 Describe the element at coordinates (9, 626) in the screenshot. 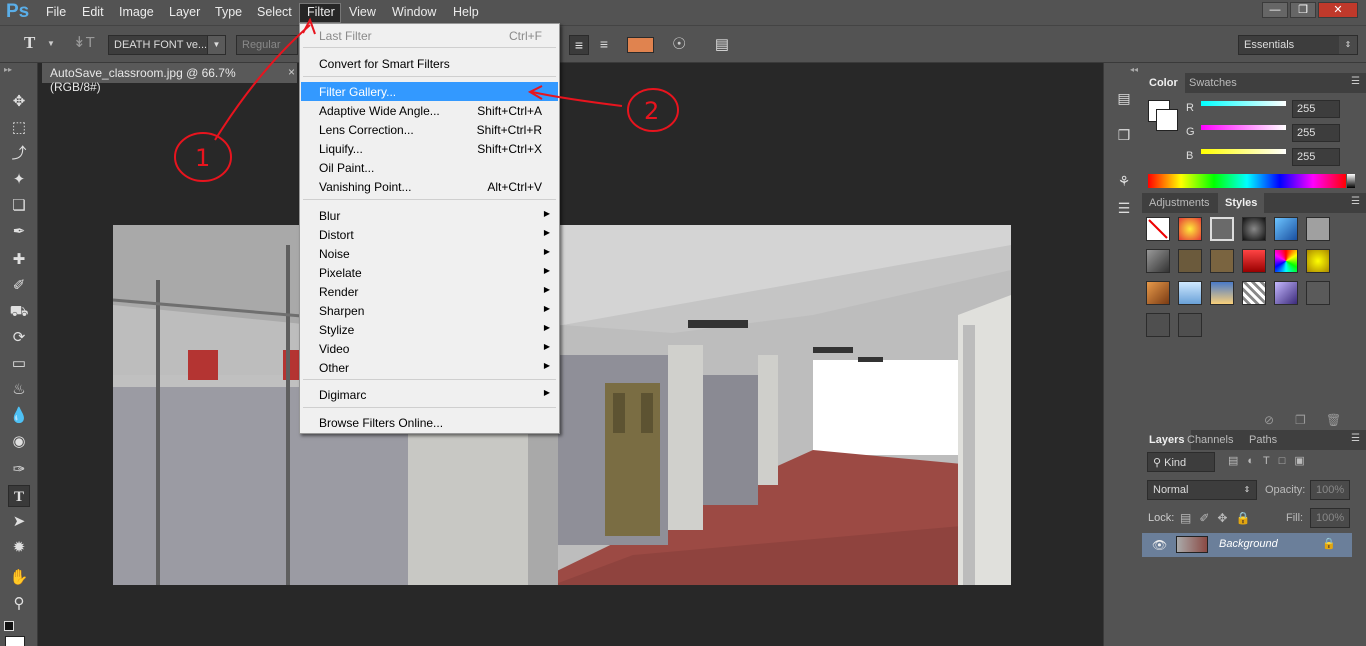

I see `default-colors-icon` at that location.